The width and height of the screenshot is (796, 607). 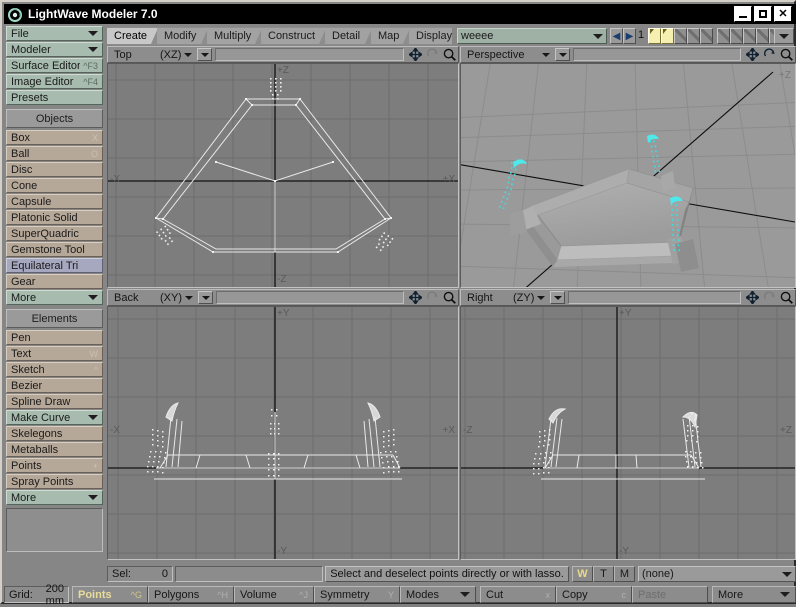 What do you see at coordinates (54, 353) in the screenshot?
I see `sidebar-item-text: Text W` at bounding box center [54, 353].